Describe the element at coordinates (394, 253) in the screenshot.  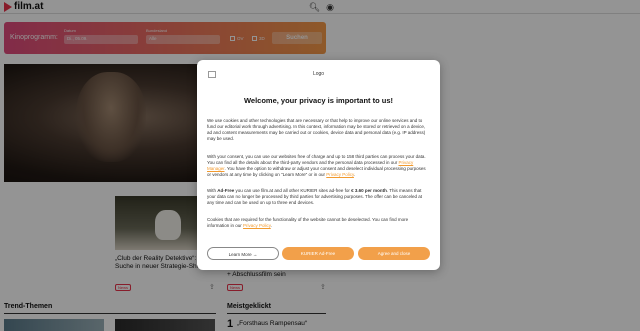
I see `agree-button: Agree and close` at that location.